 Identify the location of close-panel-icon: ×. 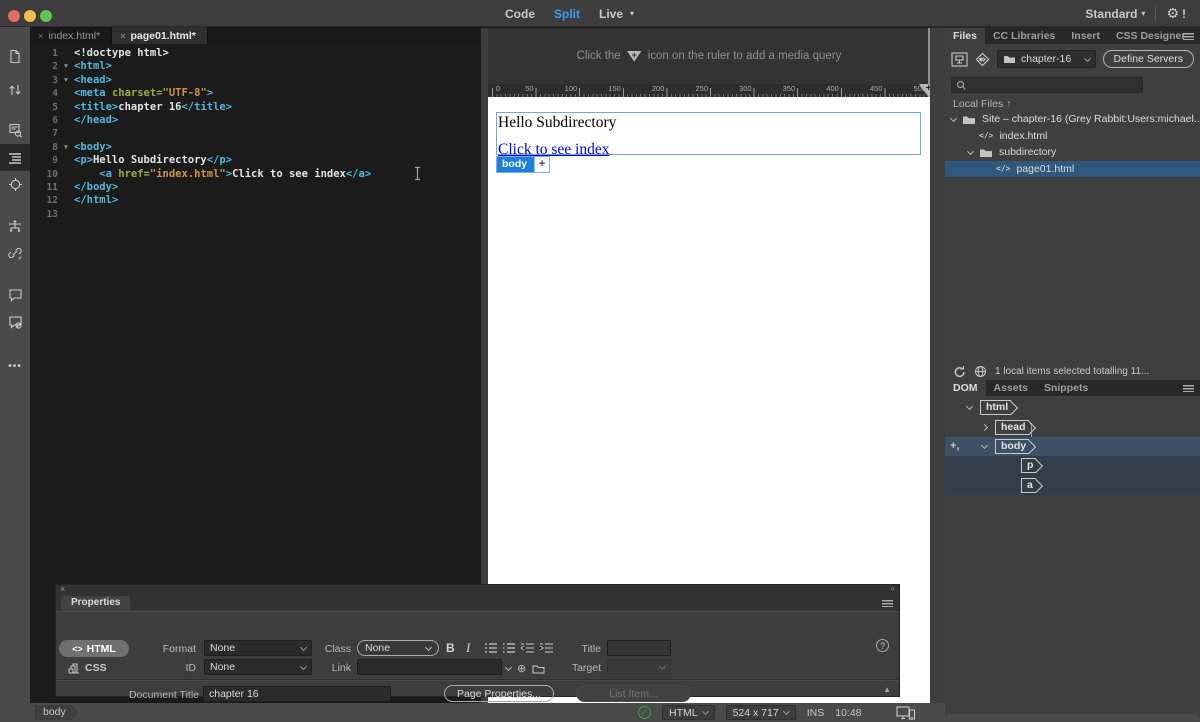
(62, 589).